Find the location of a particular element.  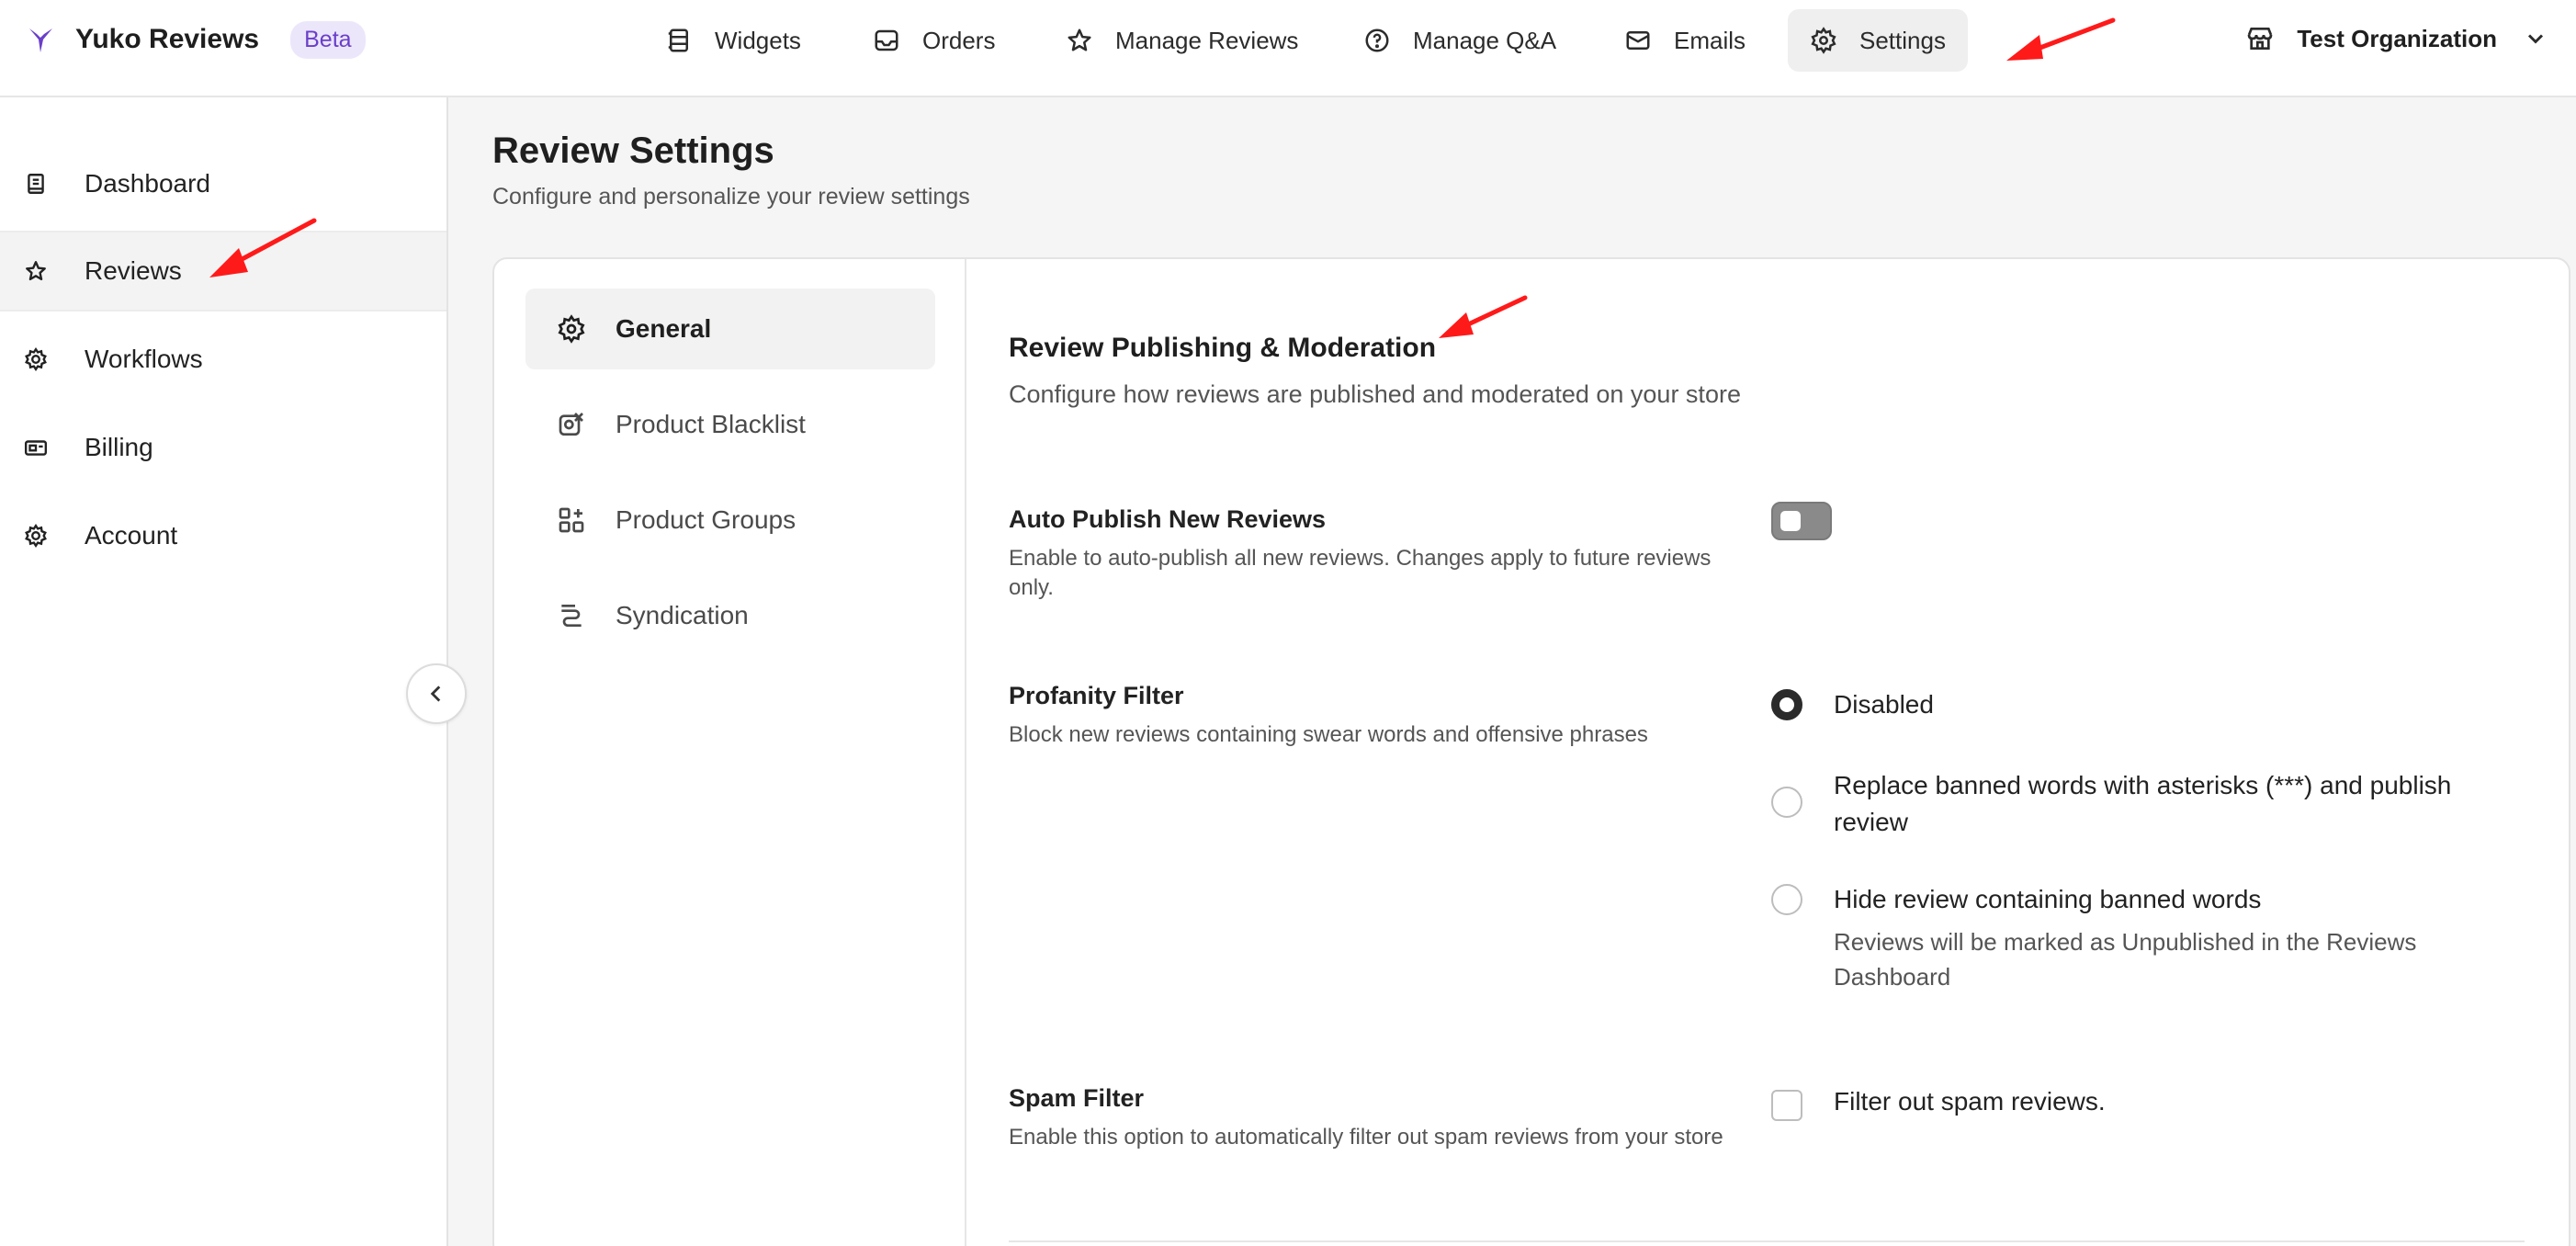

sidebar-item-account: Account is located at coordinates (223, 535).